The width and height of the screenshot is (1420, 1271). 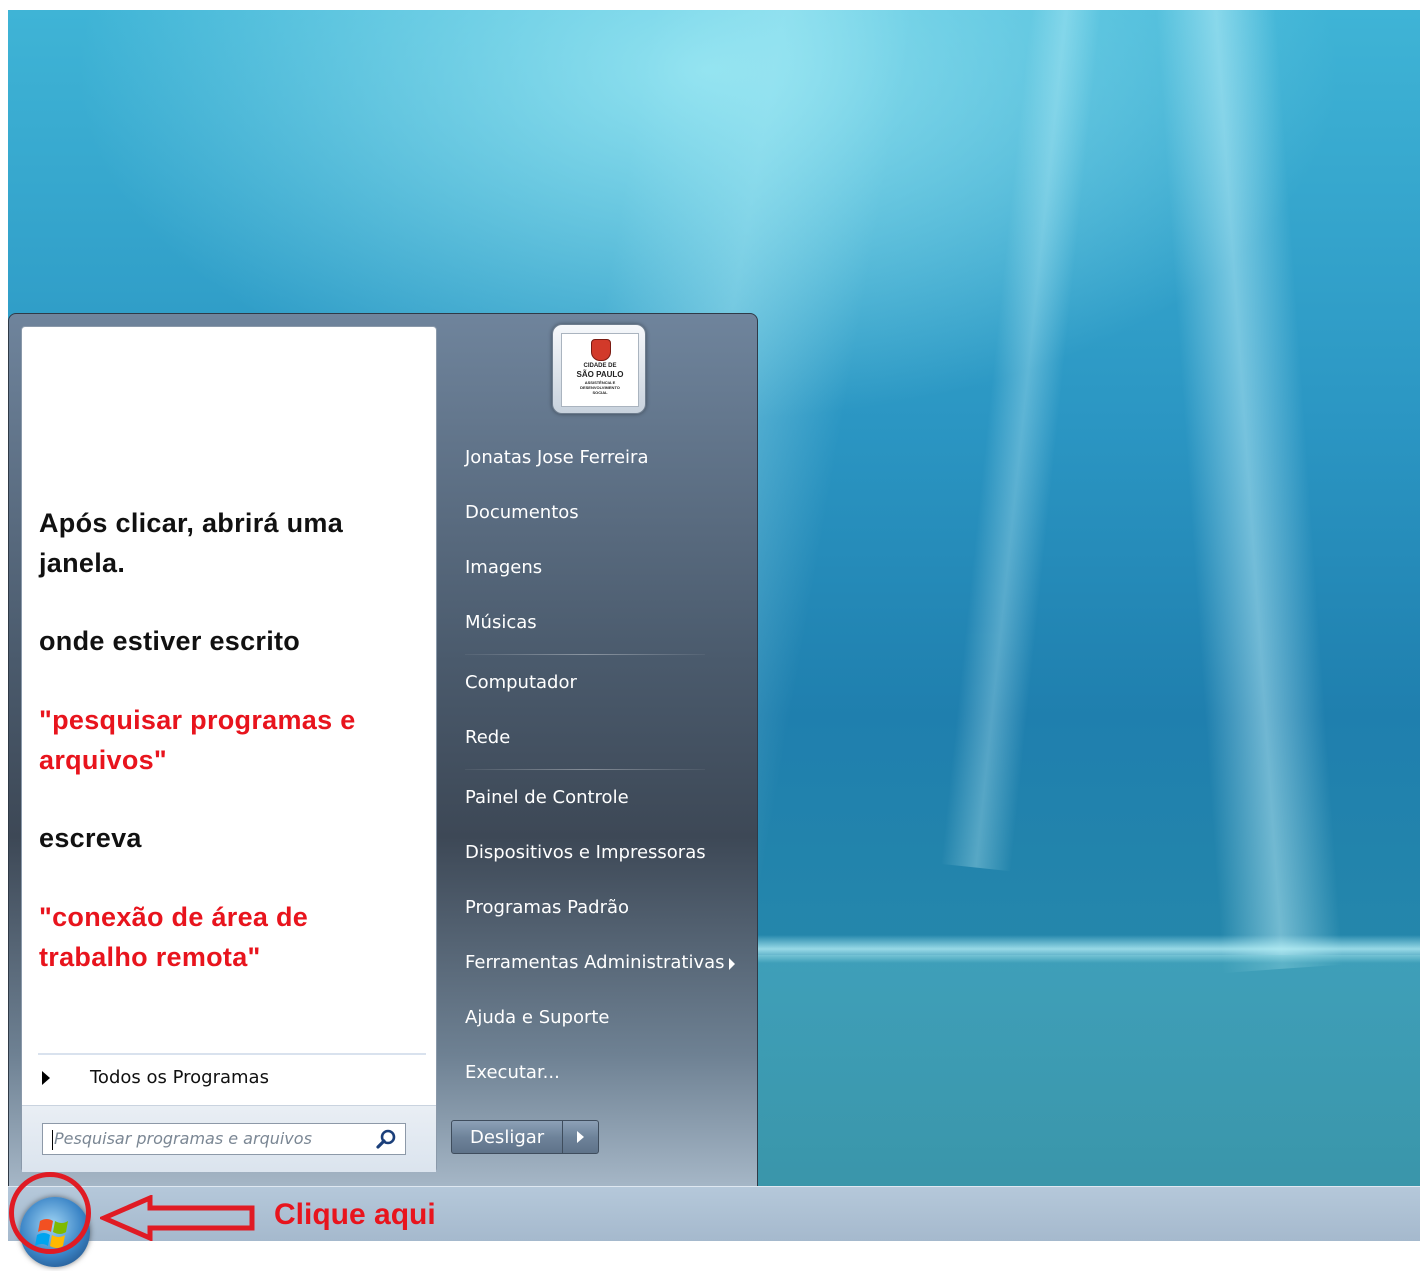 I want to click on menu-item-musicas: Músicas, so click(x=501, y=622).